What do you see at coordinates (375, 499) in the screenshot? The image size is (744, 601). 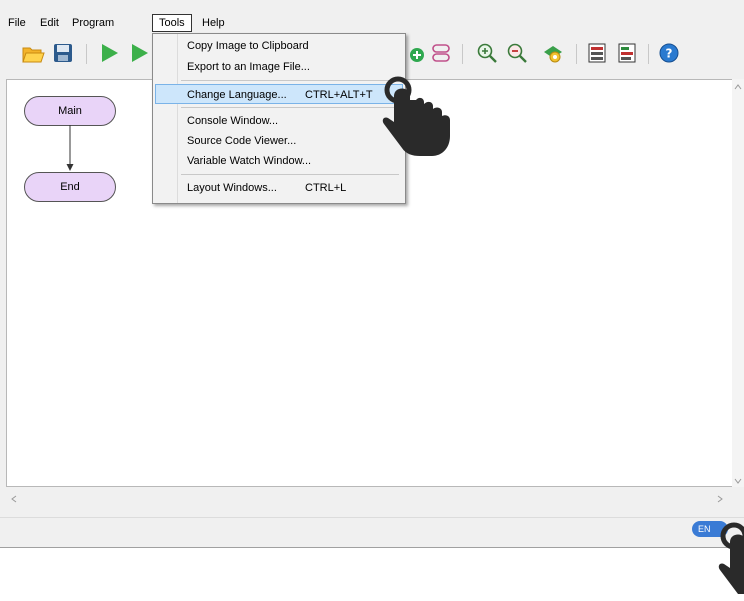 I see `horizontal-scrollbar` at bounding box center [375, 499].